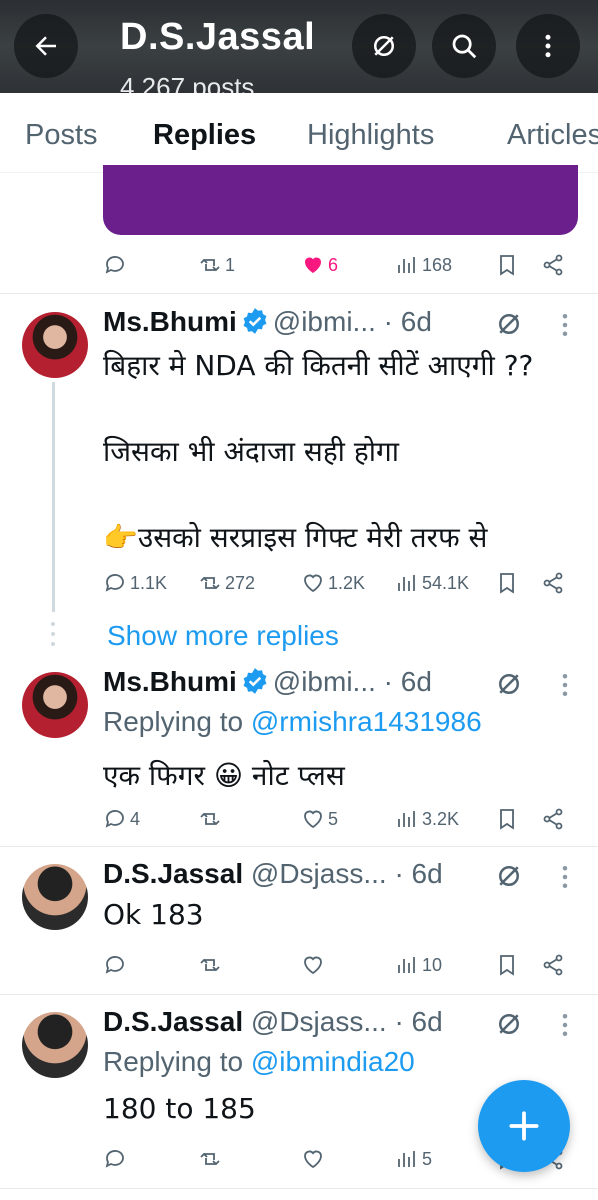 The image size is (598, 1200). I want to click on thread-dots-icon, so click(53, 634).